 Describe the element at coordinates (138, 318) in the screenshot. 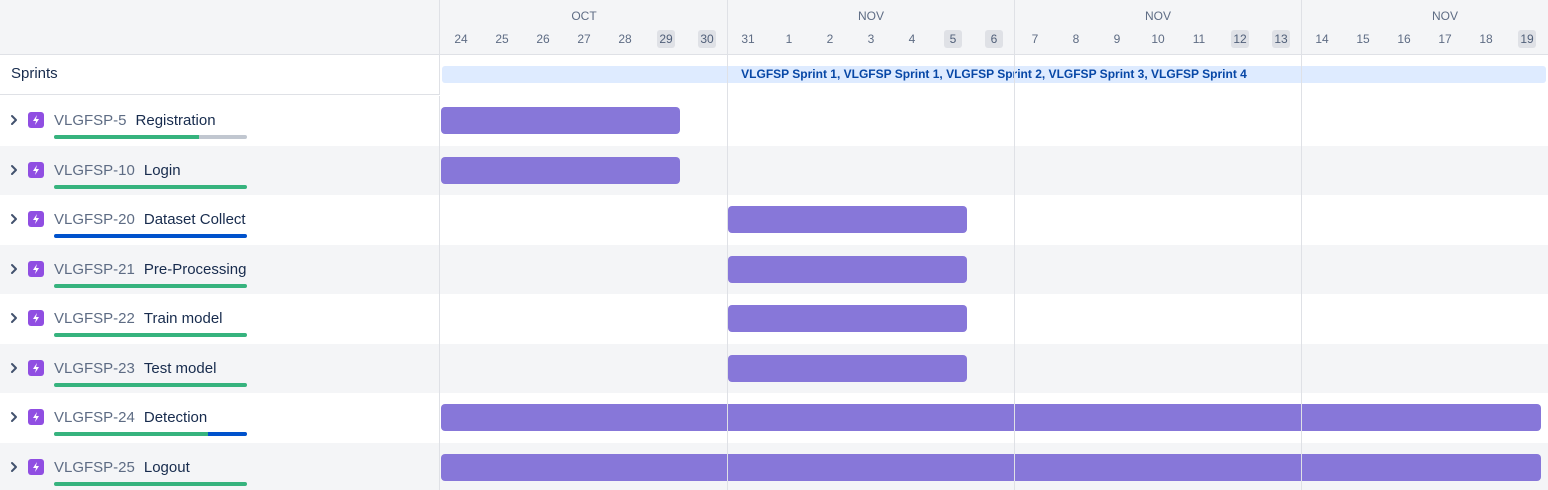

I see `epic-title: VLGFSP-22 Train model` at that location.